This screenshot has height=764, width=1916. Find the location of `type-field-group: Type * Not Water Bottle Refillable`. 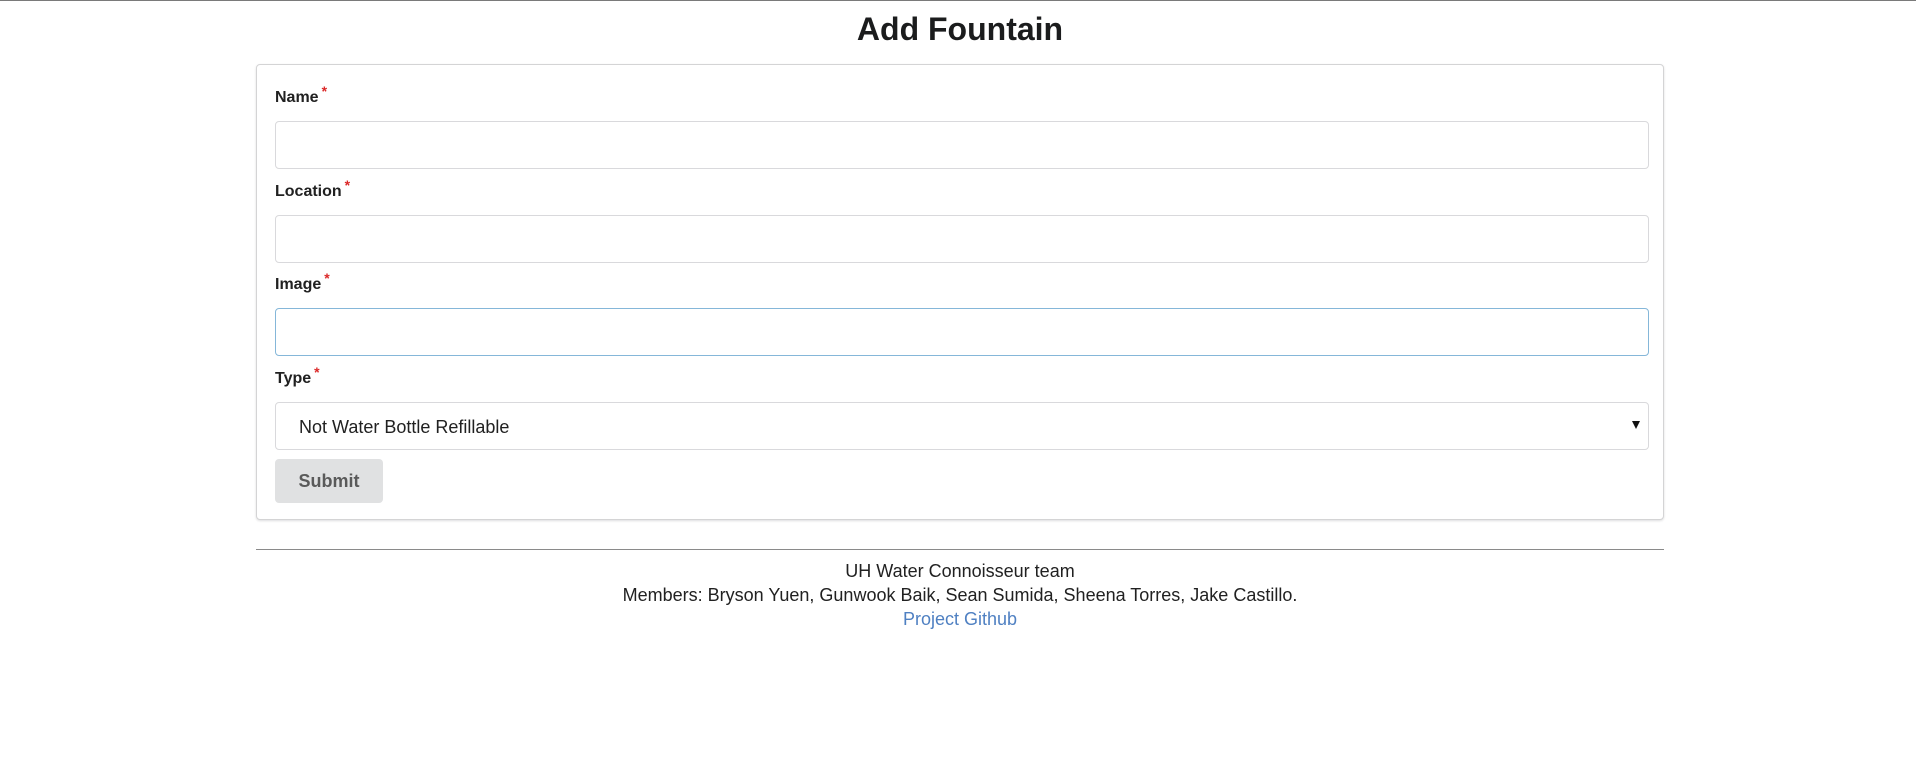

type-field-group: Type * Not Water Bottle Refillable is located at coordinates (962, 407).